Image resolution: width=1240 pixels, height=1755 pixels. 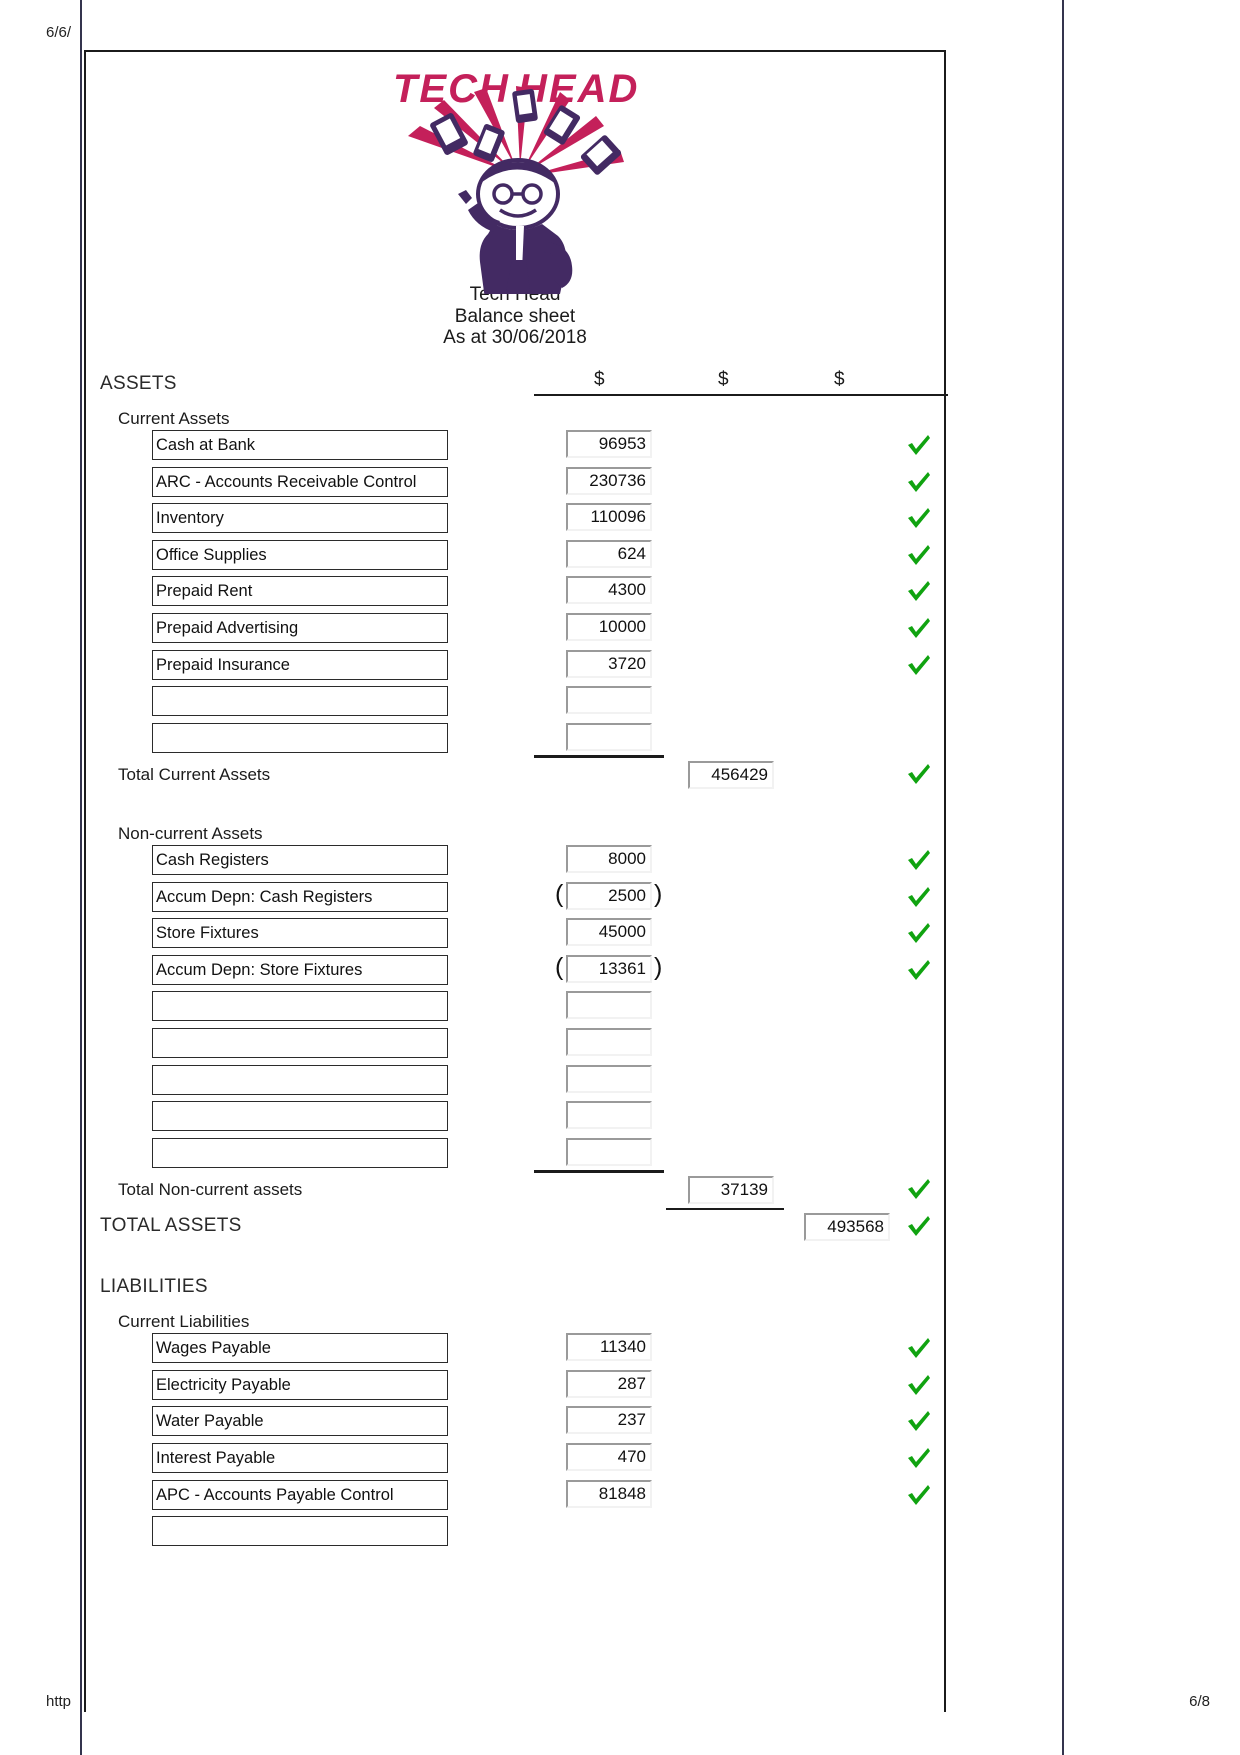 I want to click on account-name-input: ARC - Accounts Receivable Control, so click(x=300, y=481).